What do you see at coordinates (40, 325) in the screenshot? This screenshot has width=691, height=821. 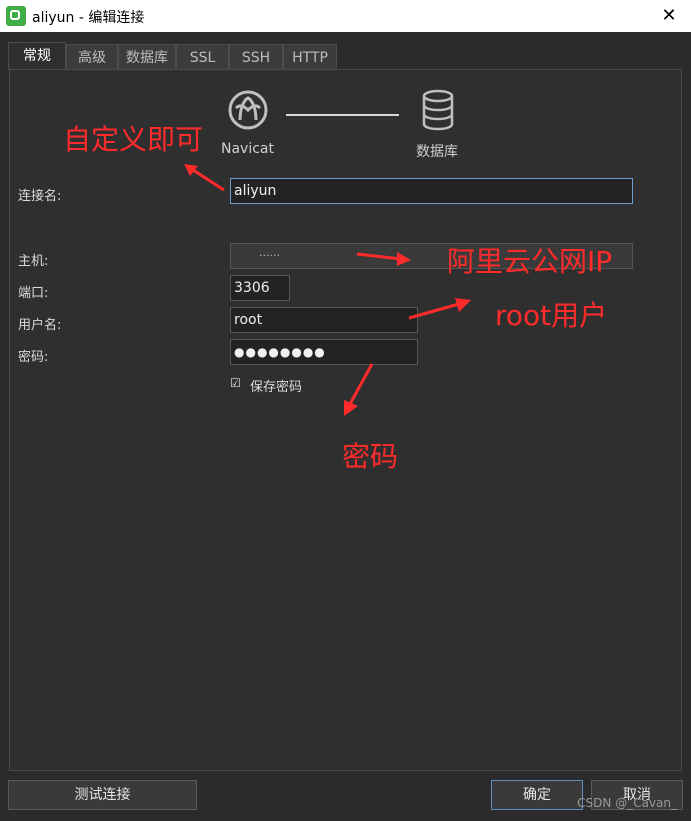 I see `username-label: 用户名:` at bounding box center [40, 325].